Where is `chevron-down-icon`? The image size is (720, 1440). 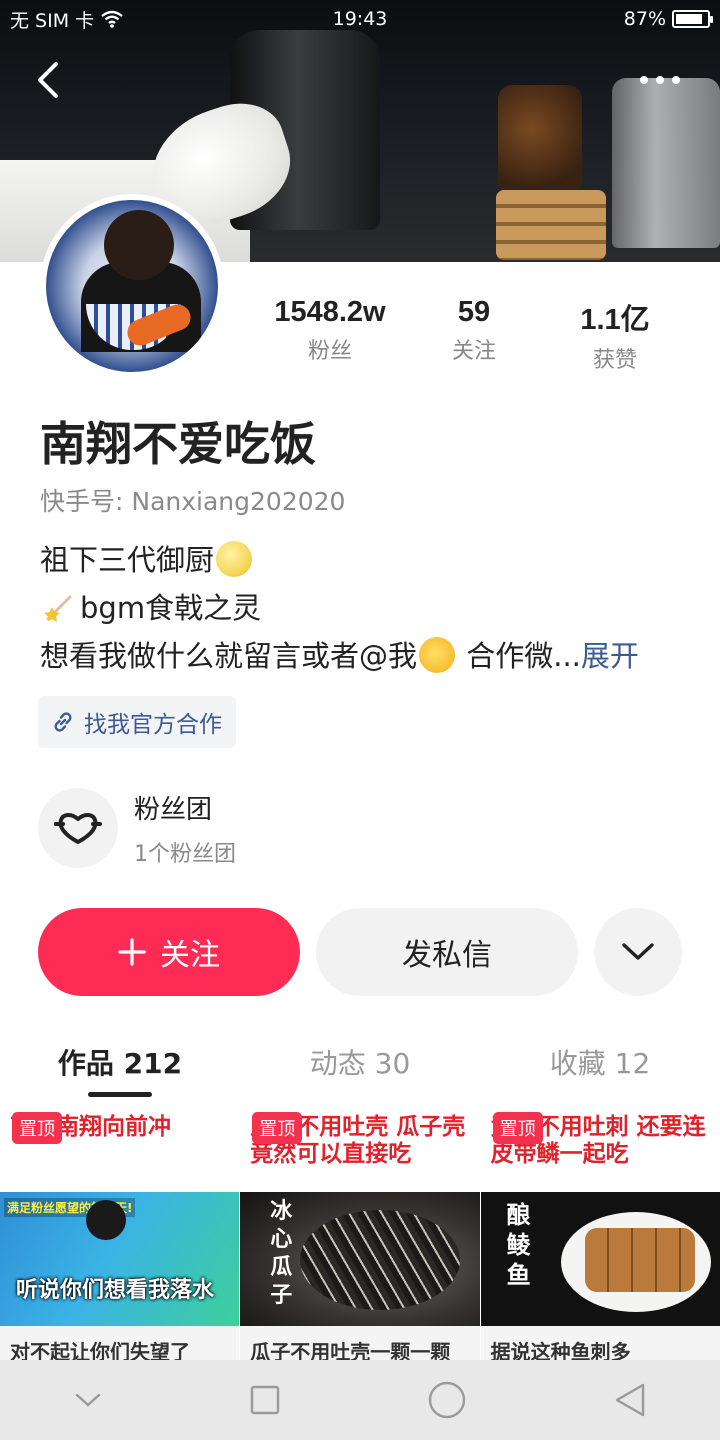 chevron-down-icon is located at coordinates (638, 951).